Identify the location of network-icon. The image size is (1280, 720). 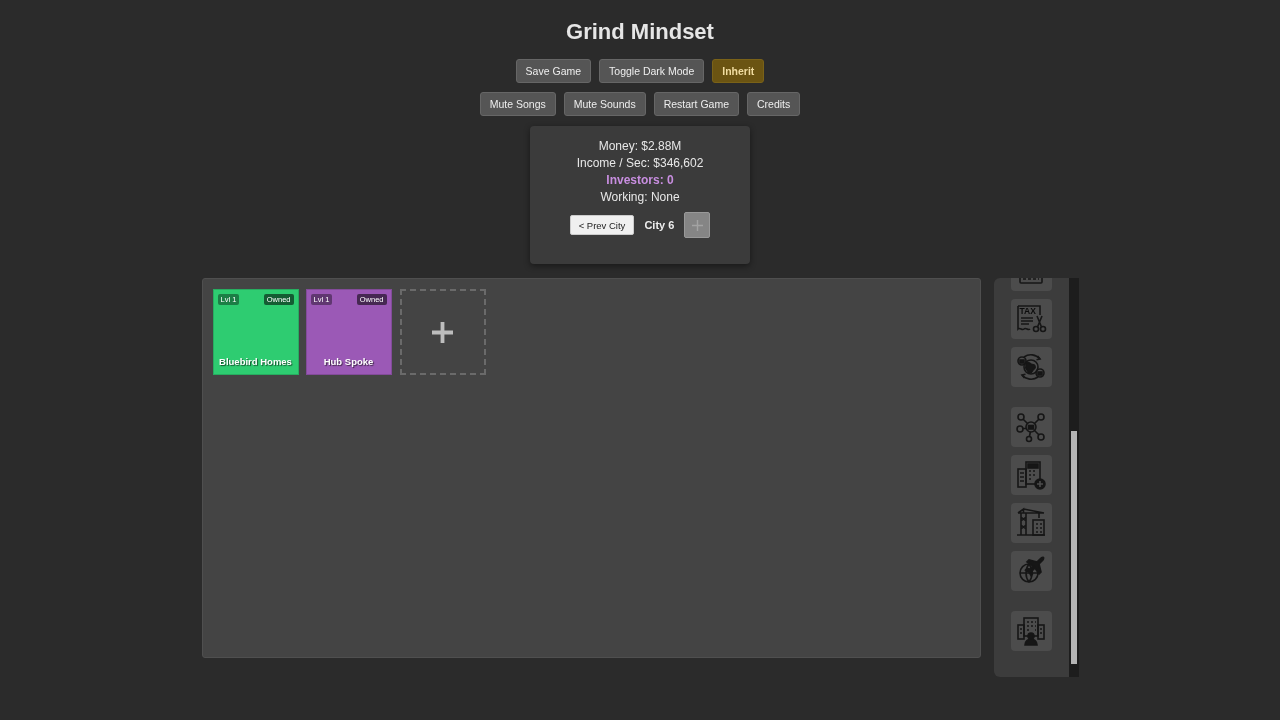
(1031, 427).